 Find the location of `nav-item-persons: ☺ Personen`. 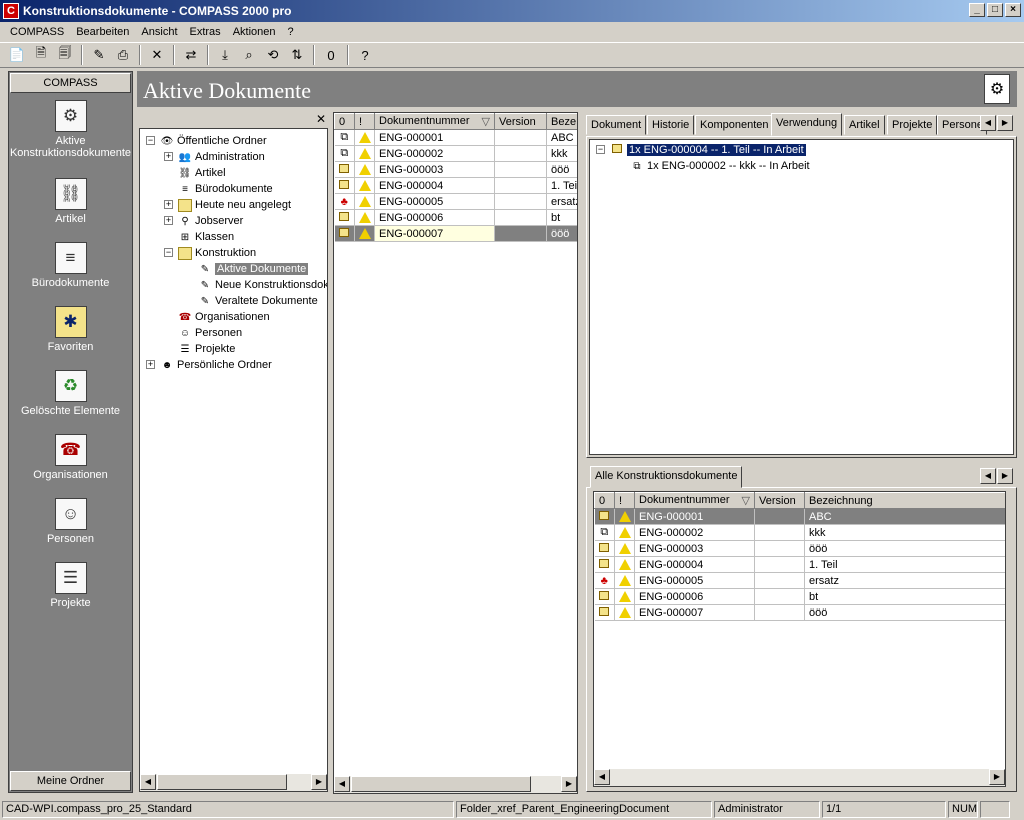

nav-item-persons: ☺ Personen is located at coordinates (70, 521).